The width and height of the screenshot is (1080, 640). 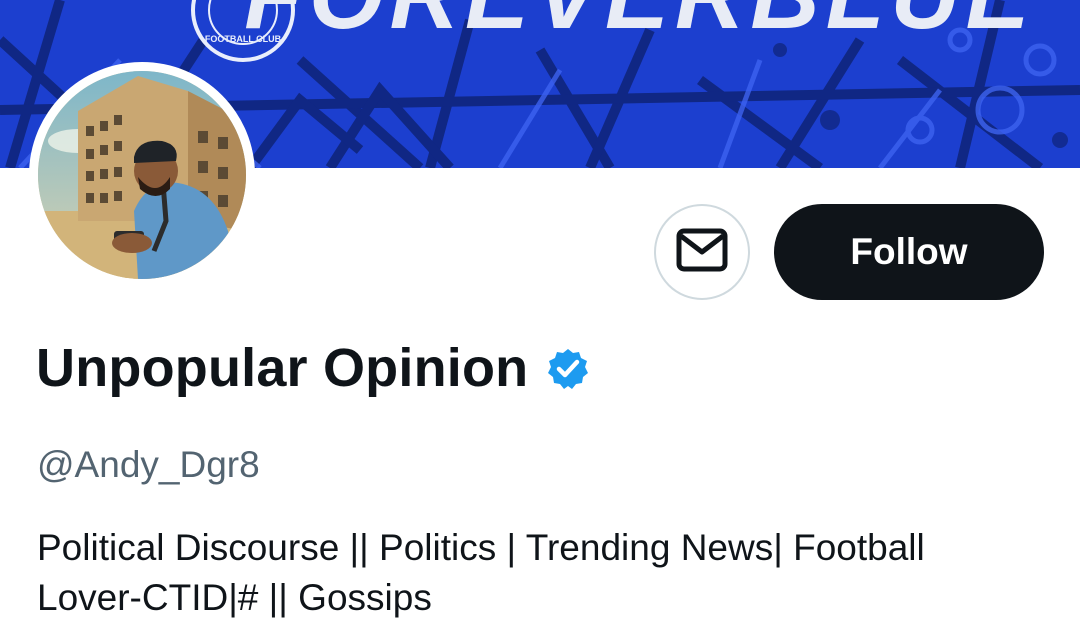 What do you see at coordinates (234, 597) in the screenshot?
I see `bio-line-2: Lover-CTID|# || Gossips` at bounding box center [234, 597].